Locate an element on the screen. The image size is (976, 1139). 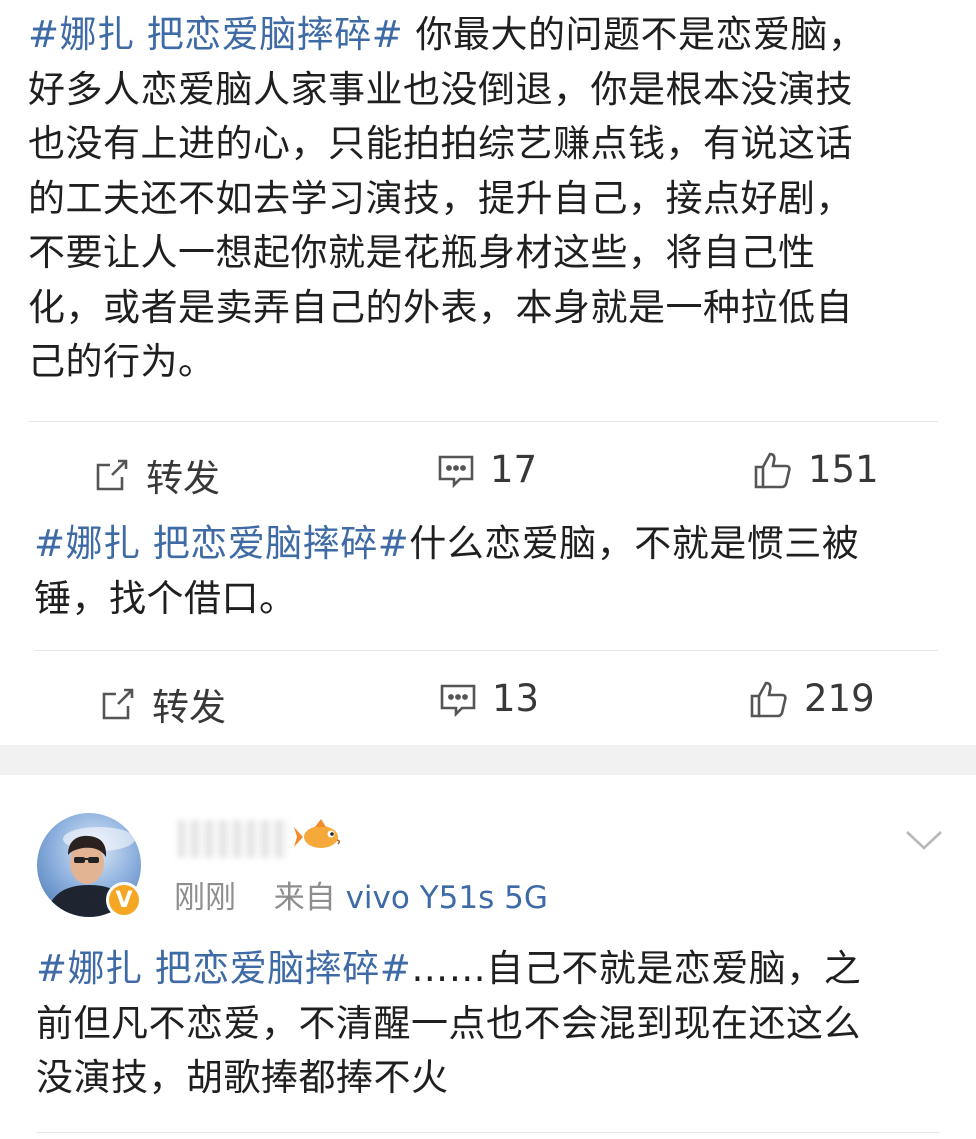
comment-button: 17 is located at coordinates (486, 469).